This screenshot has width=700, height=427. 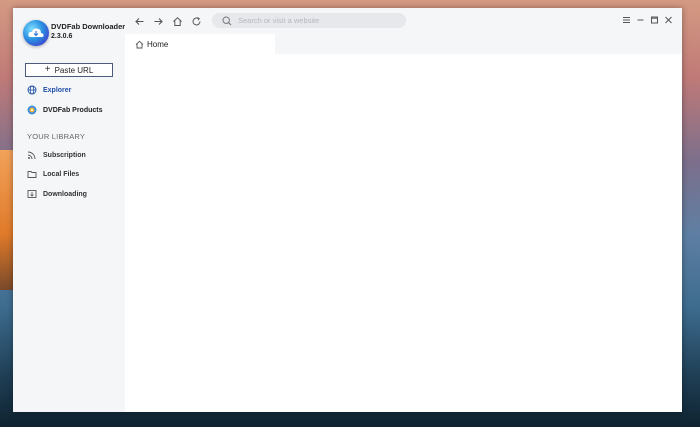 I want to click on menu-button, so click(x=626, y=20).